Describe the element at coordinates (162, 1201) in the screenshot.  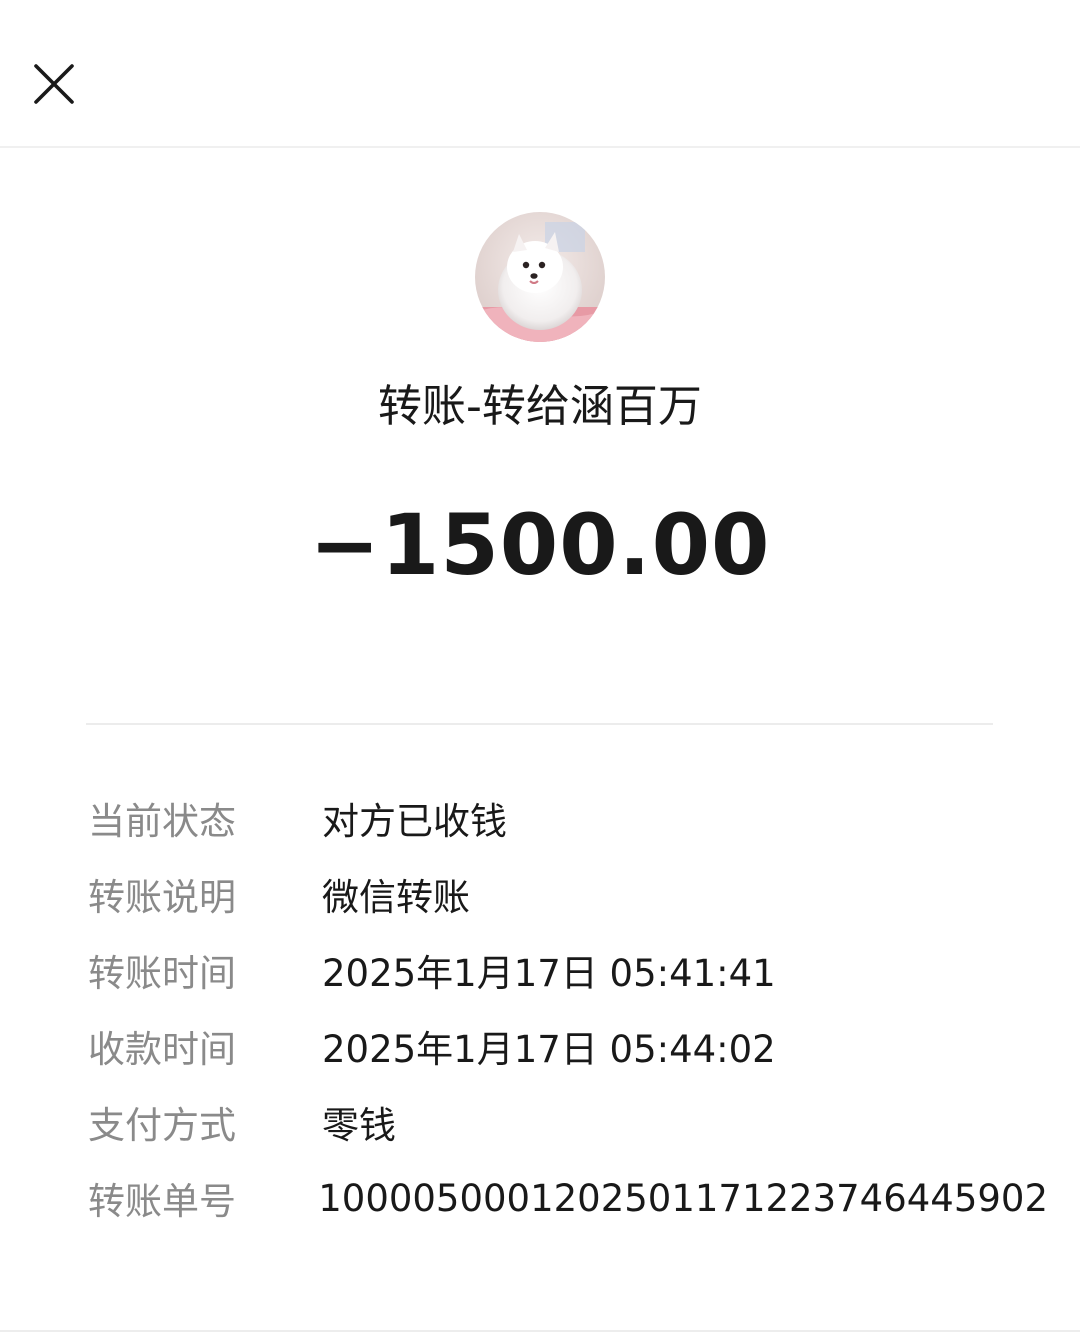
I see `detail-label: 转账单号` at that location.